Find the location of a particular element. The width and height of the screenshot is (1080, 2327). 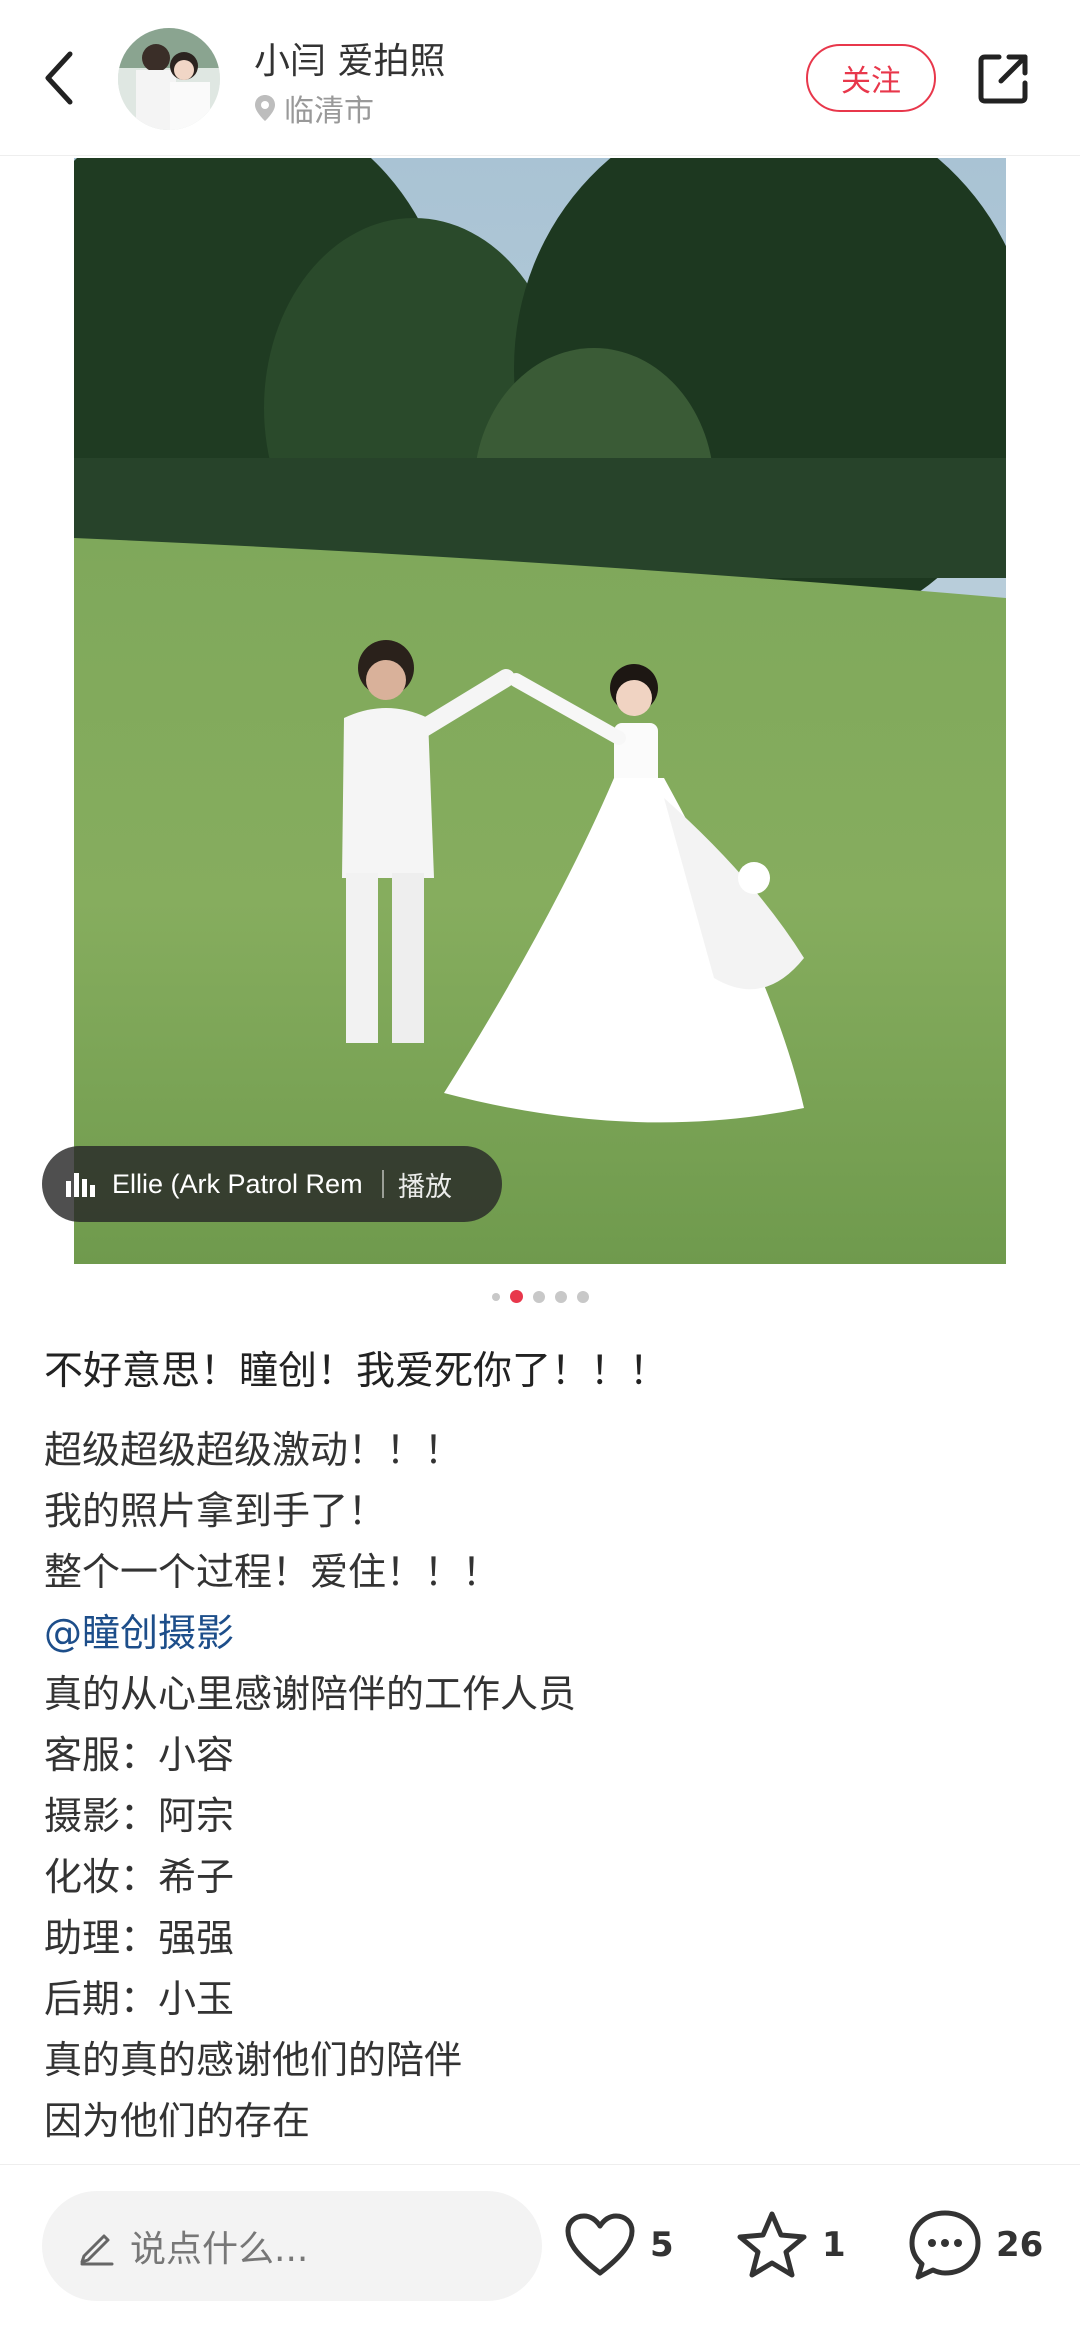

like-button: 5 is located at coordinates (619, 2245).